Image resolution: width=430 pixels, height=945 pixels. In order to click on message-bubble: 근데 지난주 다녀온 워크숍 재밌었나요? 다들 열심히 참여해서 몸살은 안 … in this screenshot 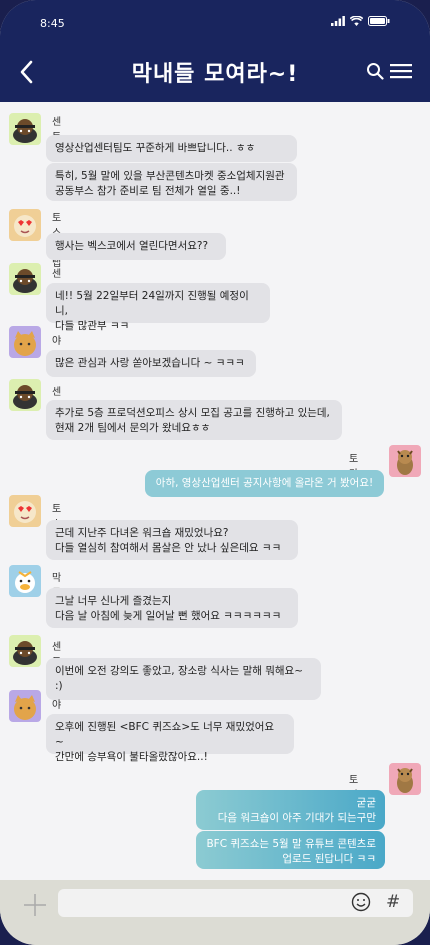, I will do `click(172, 540)`.